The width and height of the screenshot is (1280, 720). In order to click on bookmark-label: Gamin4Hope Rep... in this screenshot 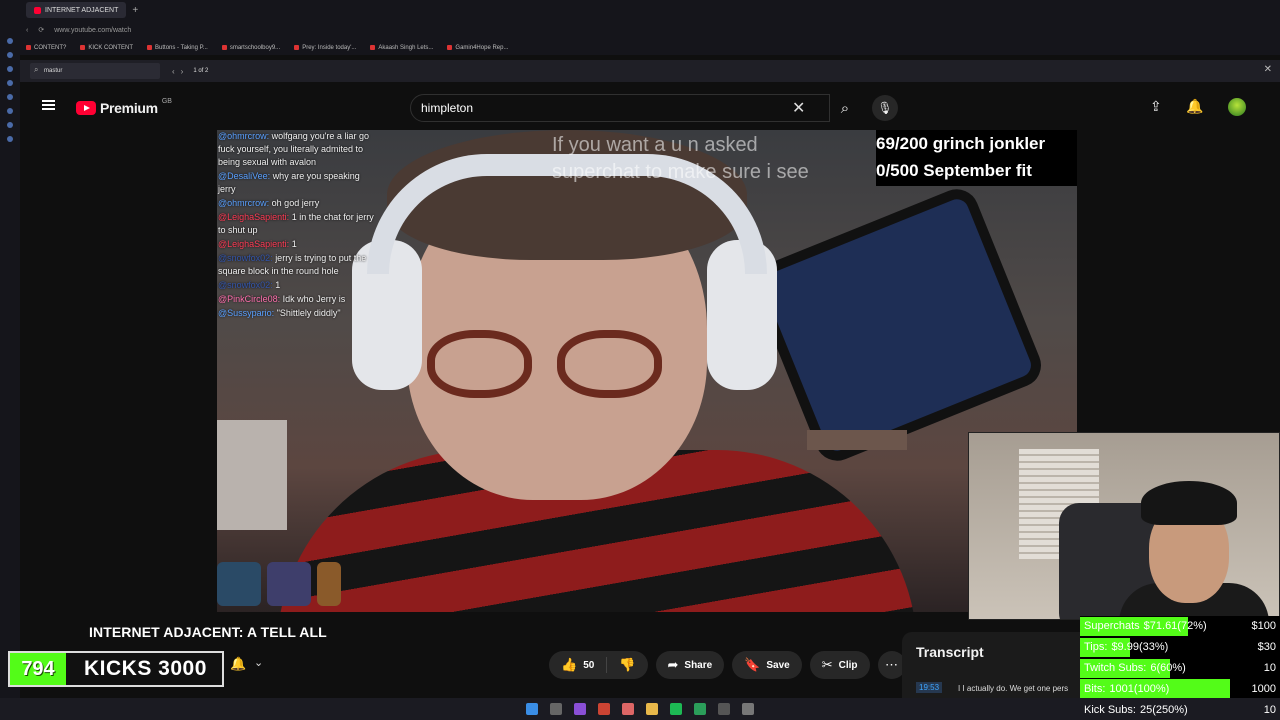, I will do `click(482, 47)`.